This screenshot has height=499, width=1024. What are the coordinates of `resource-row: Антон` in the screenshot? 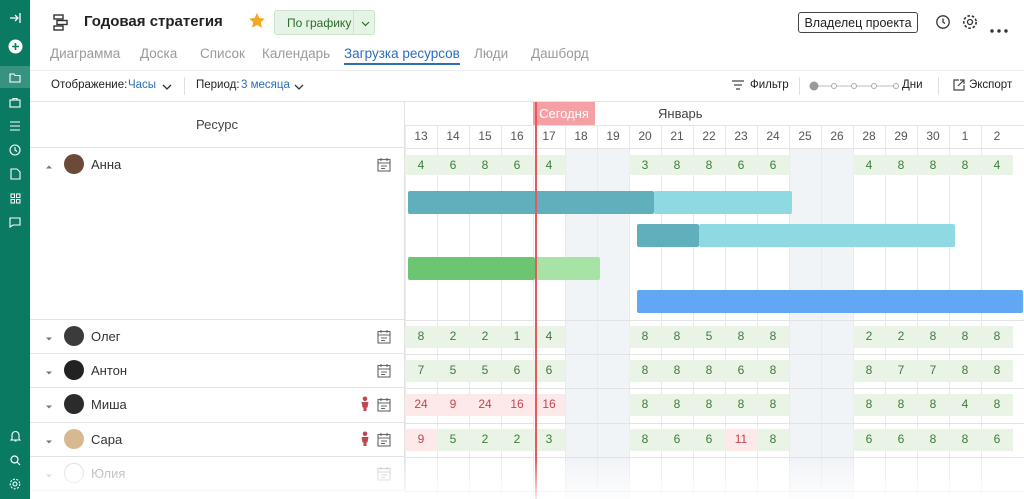 It's located at (217, 371).